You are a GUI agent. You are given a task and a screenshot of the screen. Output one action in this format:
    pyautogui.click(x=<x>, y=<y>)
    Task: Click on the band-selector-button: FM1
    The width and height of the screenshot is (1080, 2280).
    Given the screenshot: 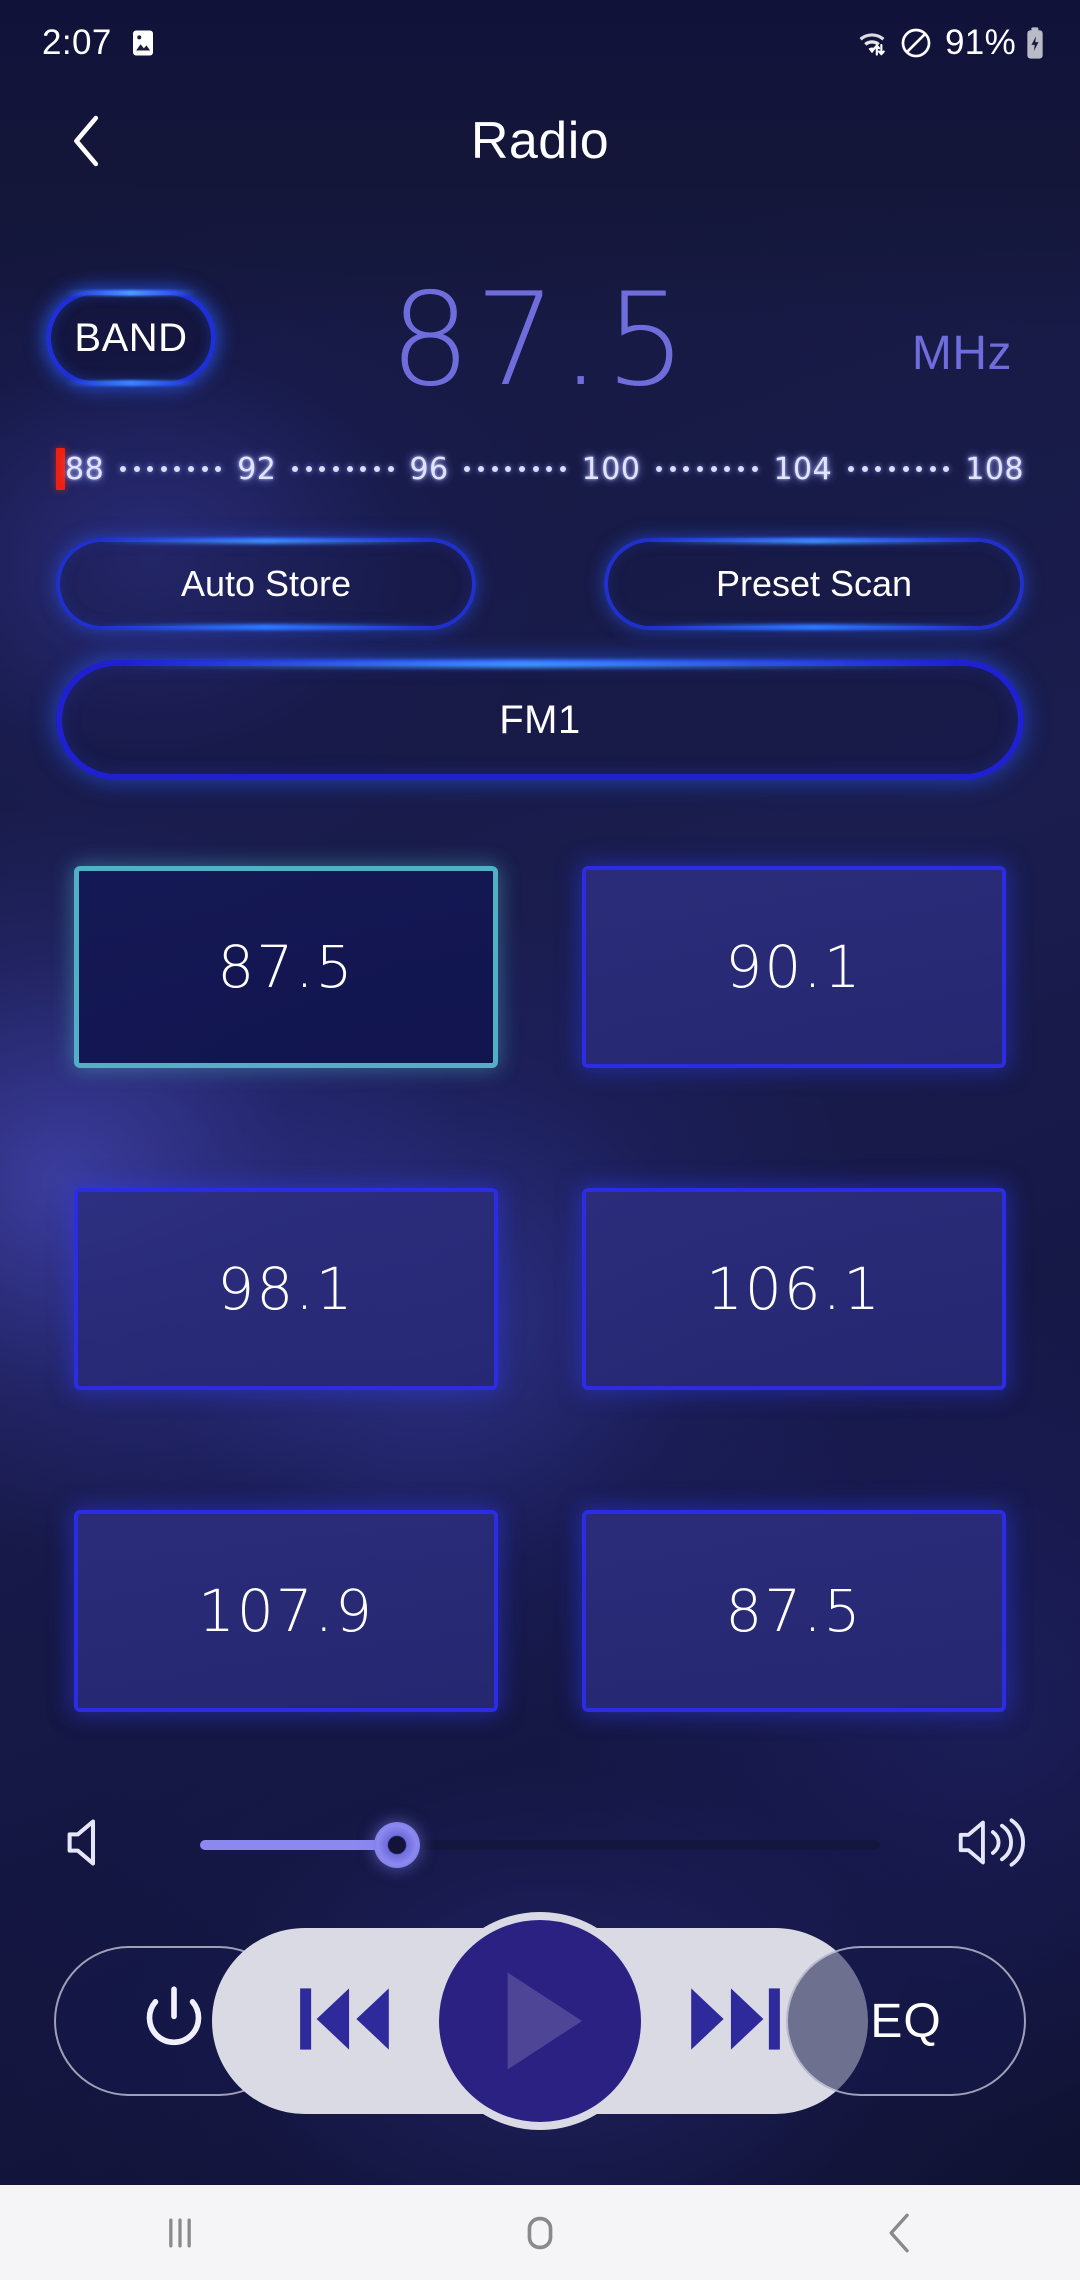 What is the action you would take?
    pyautogui.click(x=540, y=720)
    